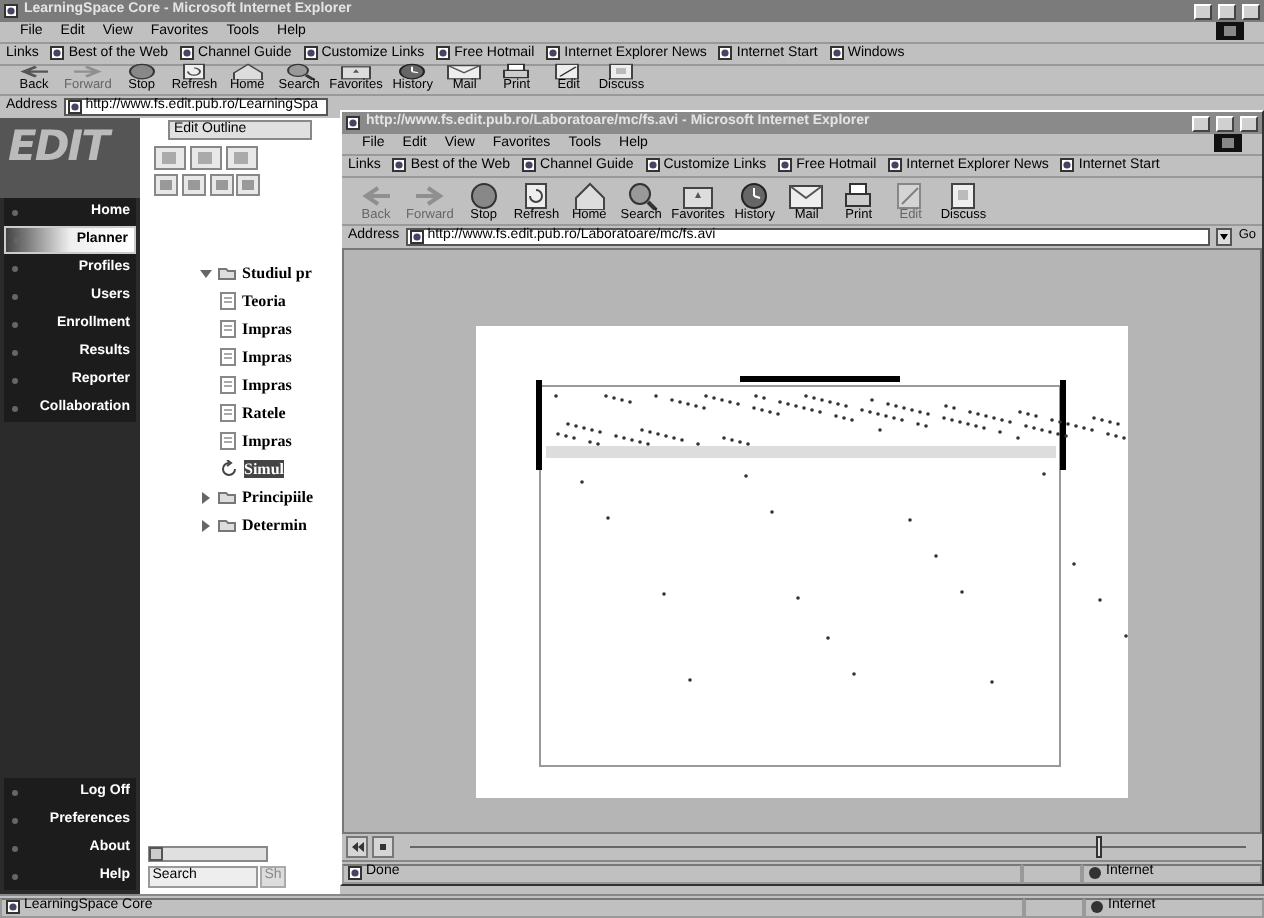  I want to click on expanded-triangle-icon, so click(206, 273).